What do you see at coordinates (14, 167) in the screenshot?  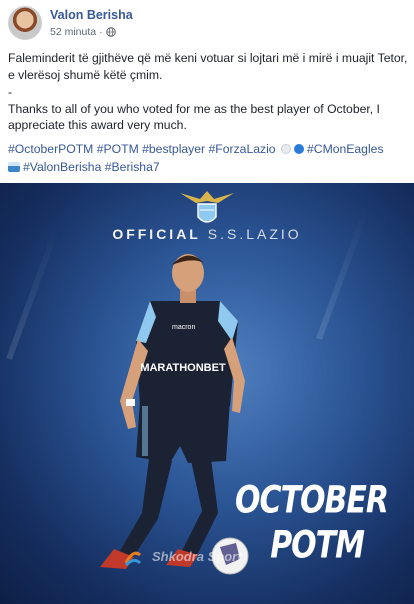 I see `emoji-water-wave-icon` at bounding box center [14, 167].